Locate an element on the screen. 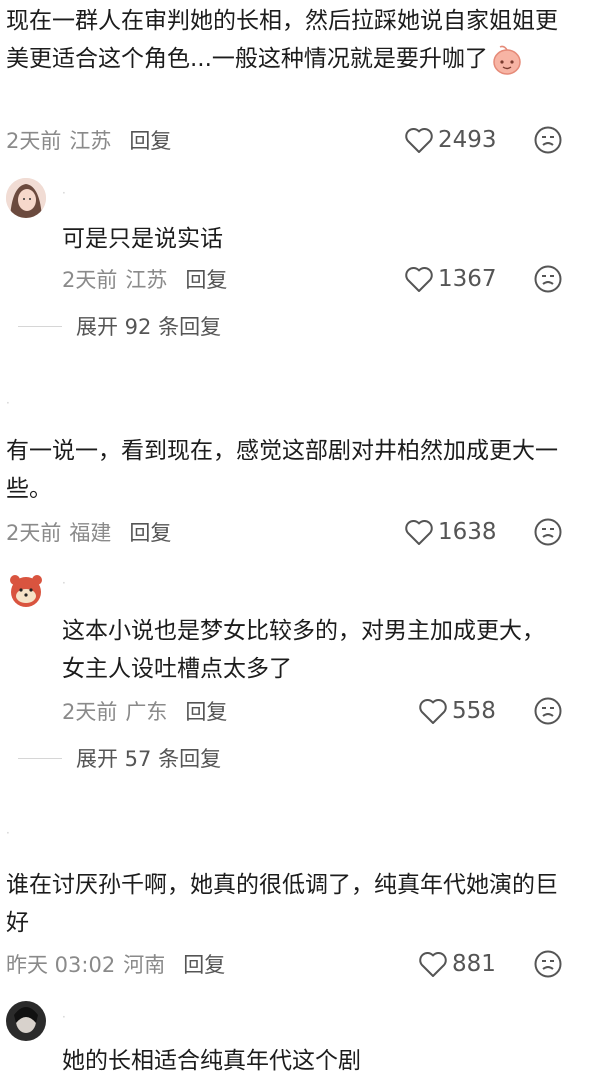 The image size is (590, 1082). expand-replies-button: 展开 57 条回复 is located at coordinates (119, 758).